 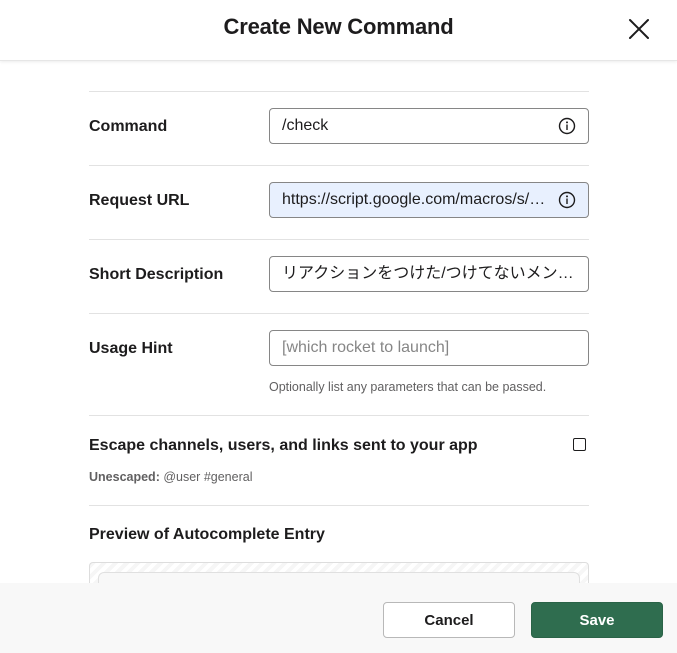 What do you see at coordinates (339, 577) in the screenshot?
I see `autocomplete-preview-entry` at bounding box center [339, 577].